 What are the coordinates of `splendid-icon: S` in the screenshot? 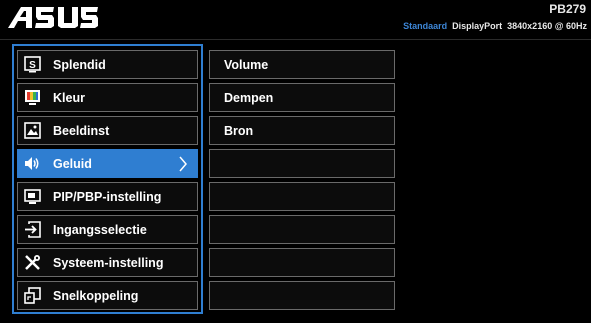 It's located at (32, 64).